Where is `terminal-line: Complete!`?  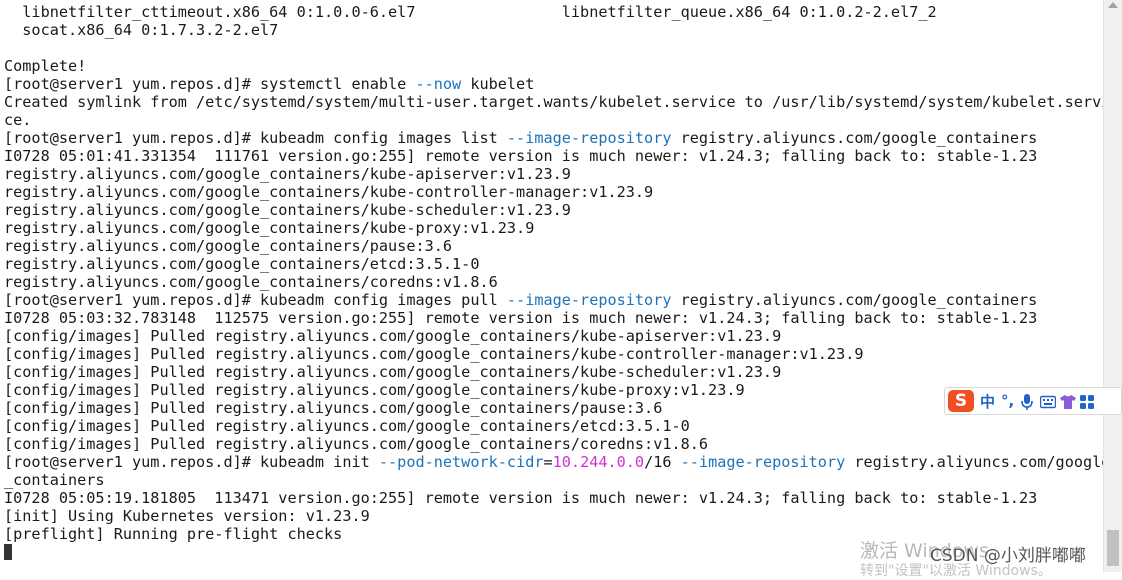
terminal-line: Complete! is located at coordinates (45, 66).